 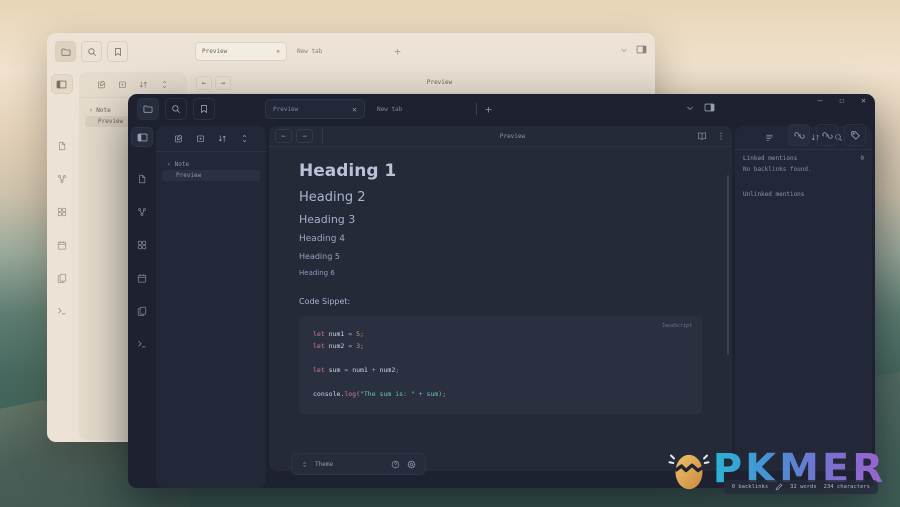 What do you see at coordinates (211, 175) in the screenshot?
I see `tree-file-preview: Preview` at bounding box center [211, 175].